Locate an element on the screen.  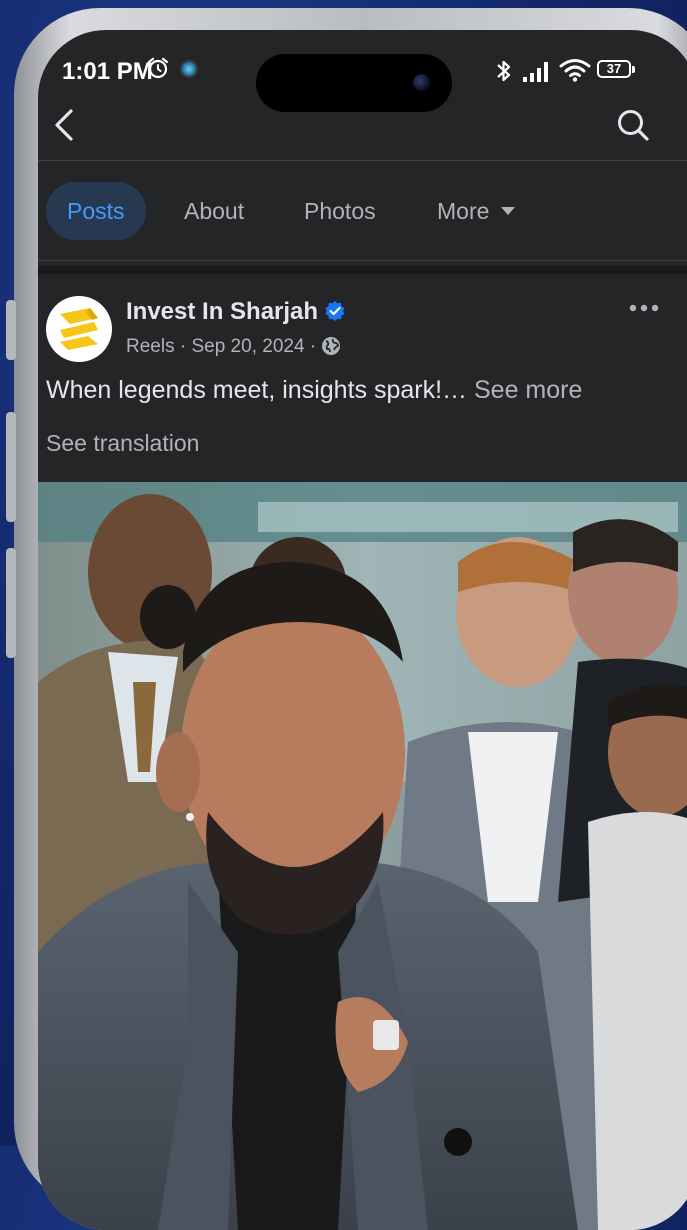
dynamic-island is located at coordinates (354, 83).